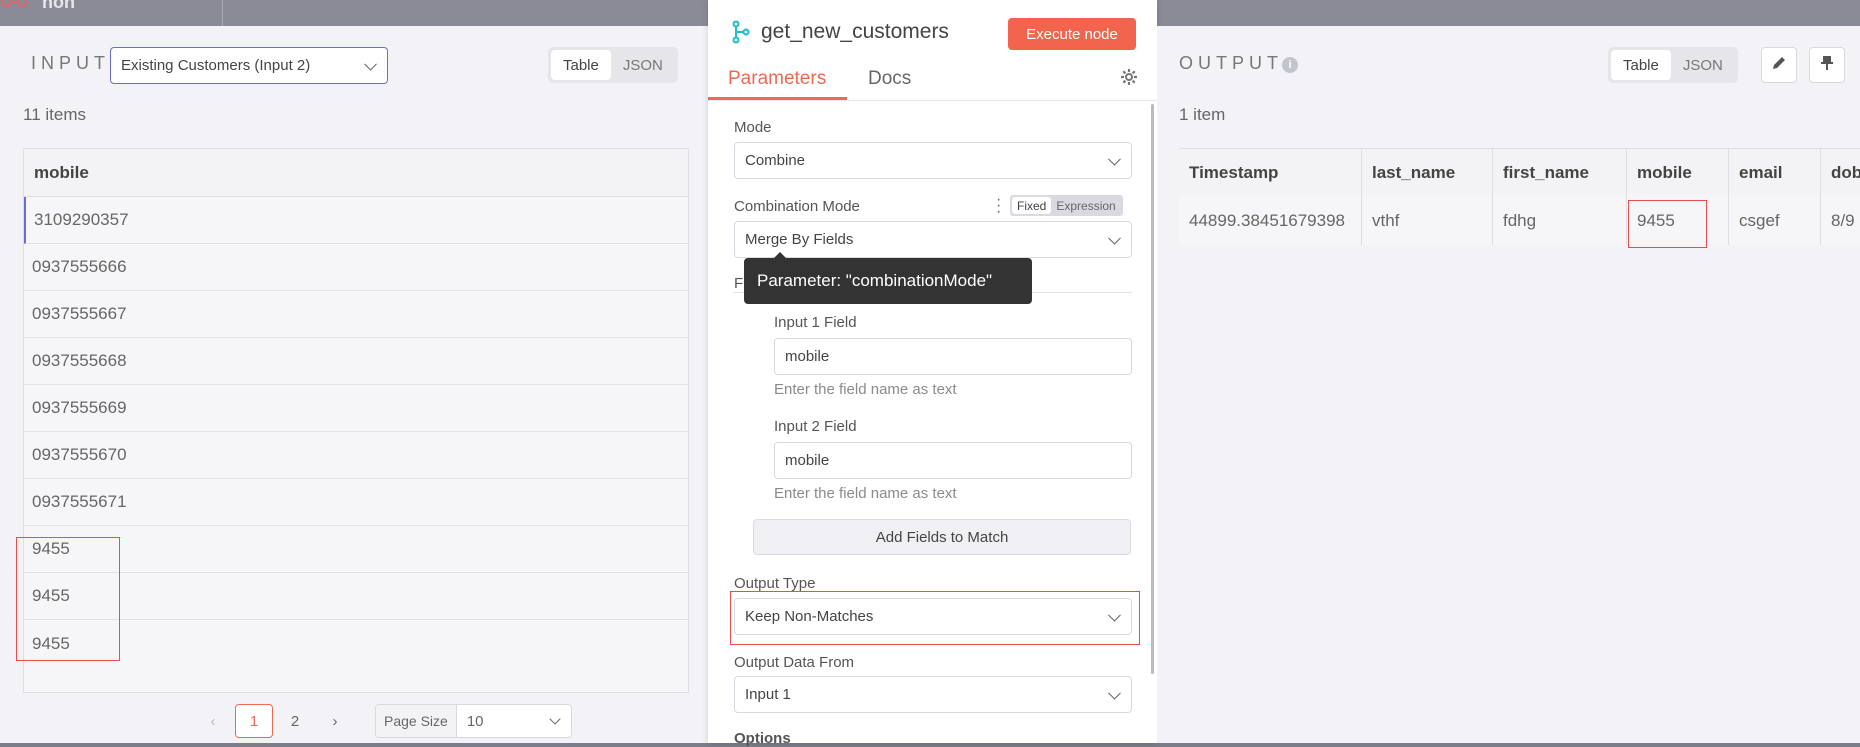 This screenshot has width=1860, height=747. Describe the element at coordinates (794, 662) in the screenshot. I see `output-data-from-label: Output Data From` at that location.